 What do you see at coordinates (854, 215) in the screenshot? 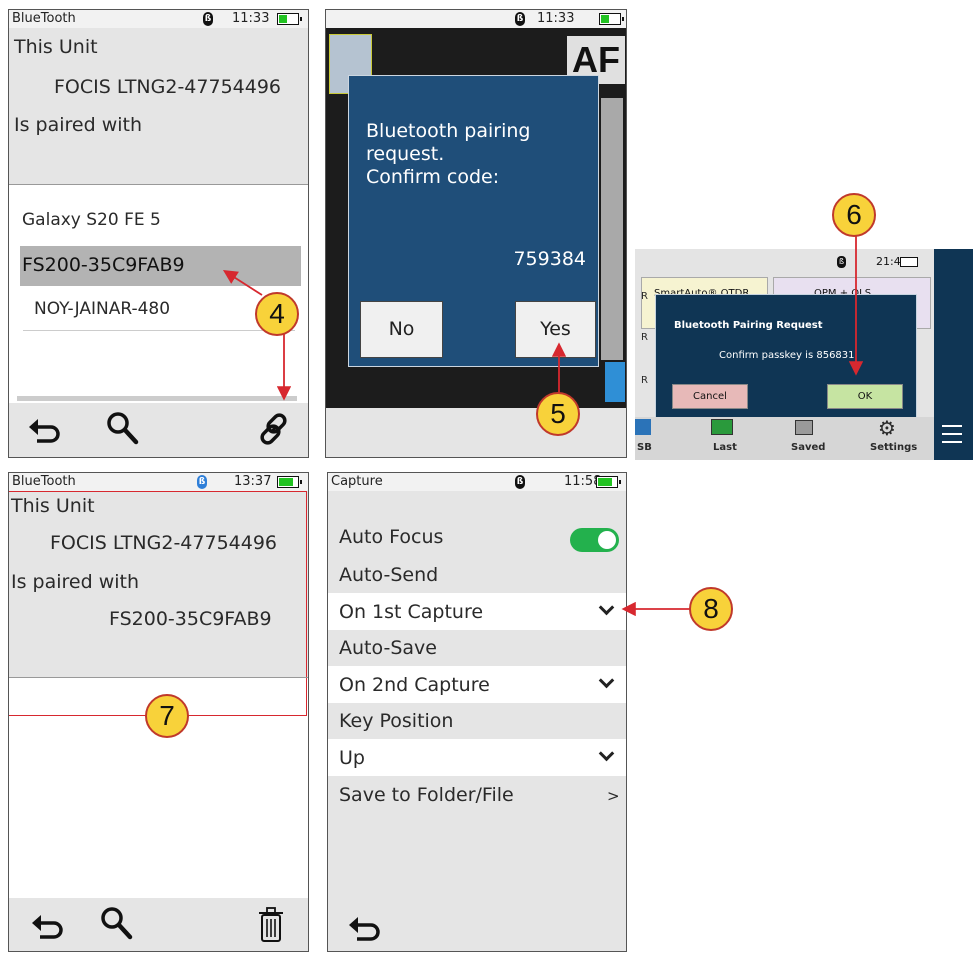
I see `callout-6: 6` at bounding box center [854, 215].